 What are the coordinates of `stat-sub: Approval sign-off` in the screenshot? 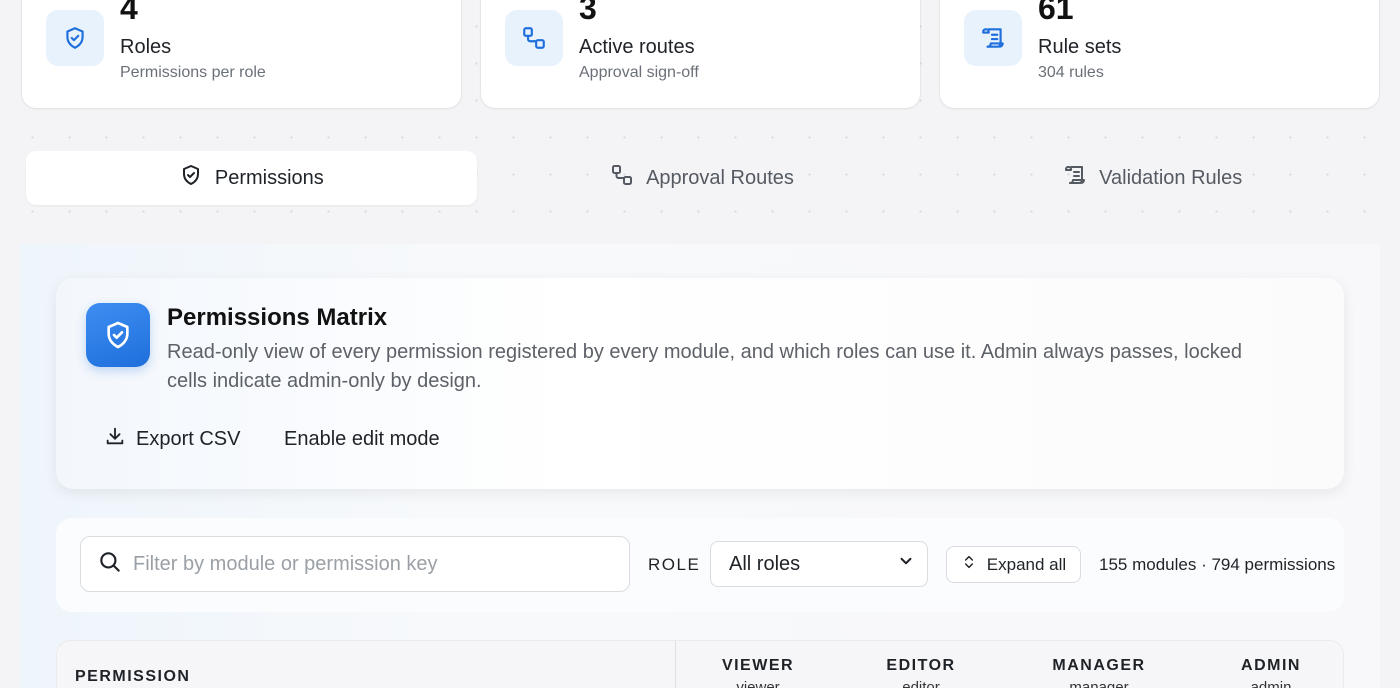 It's located at (639, 72).